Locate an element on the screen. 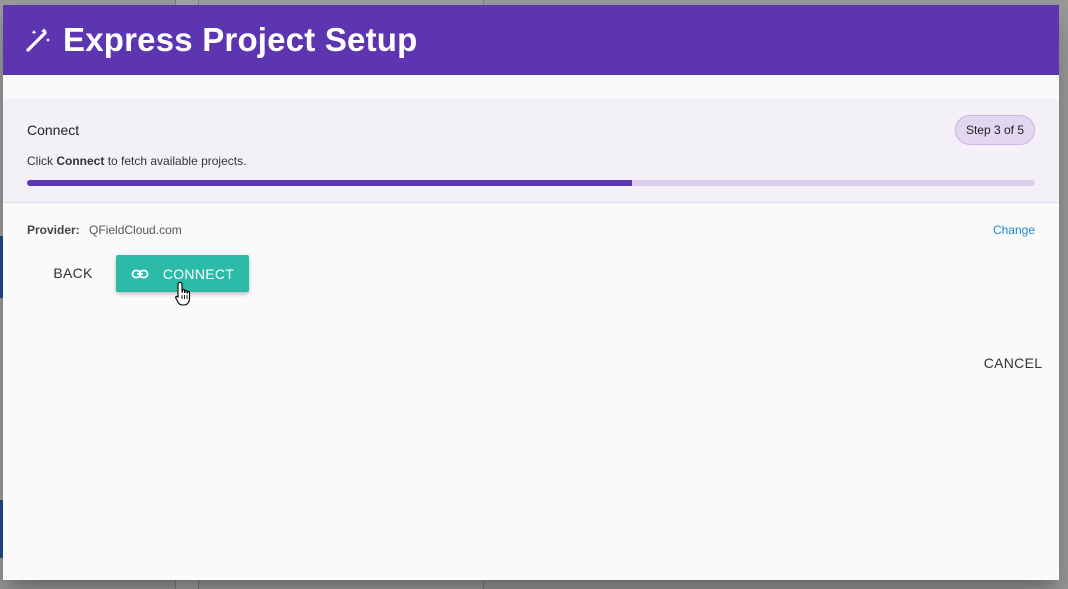  step-badge: Step 3 of 5 is located at coordinates (994, 130).